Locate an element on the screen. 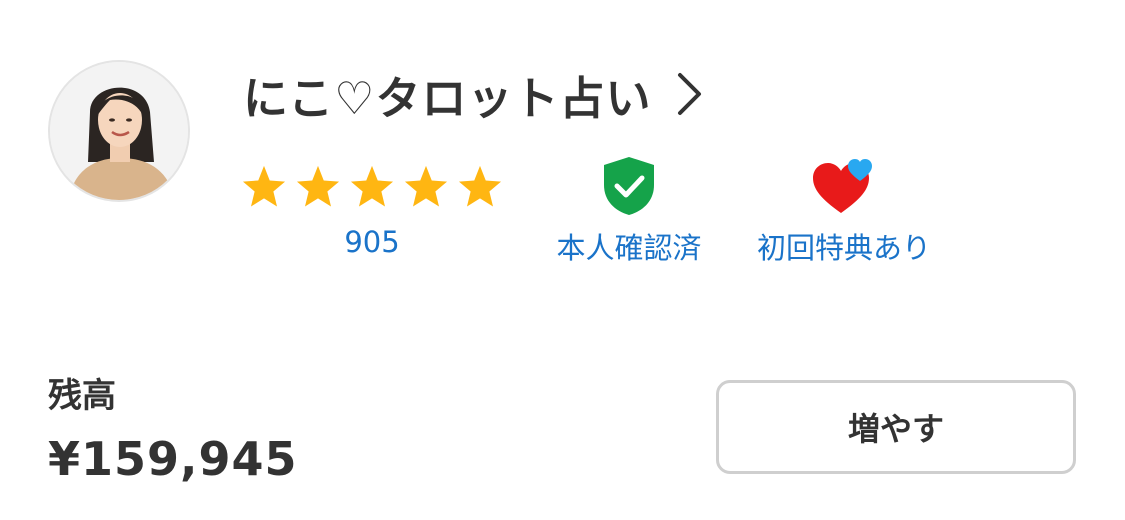 The height and width of the screenshot is (520, 1125). verified-label: 本人確認済 is located at coordinates (629, 248).